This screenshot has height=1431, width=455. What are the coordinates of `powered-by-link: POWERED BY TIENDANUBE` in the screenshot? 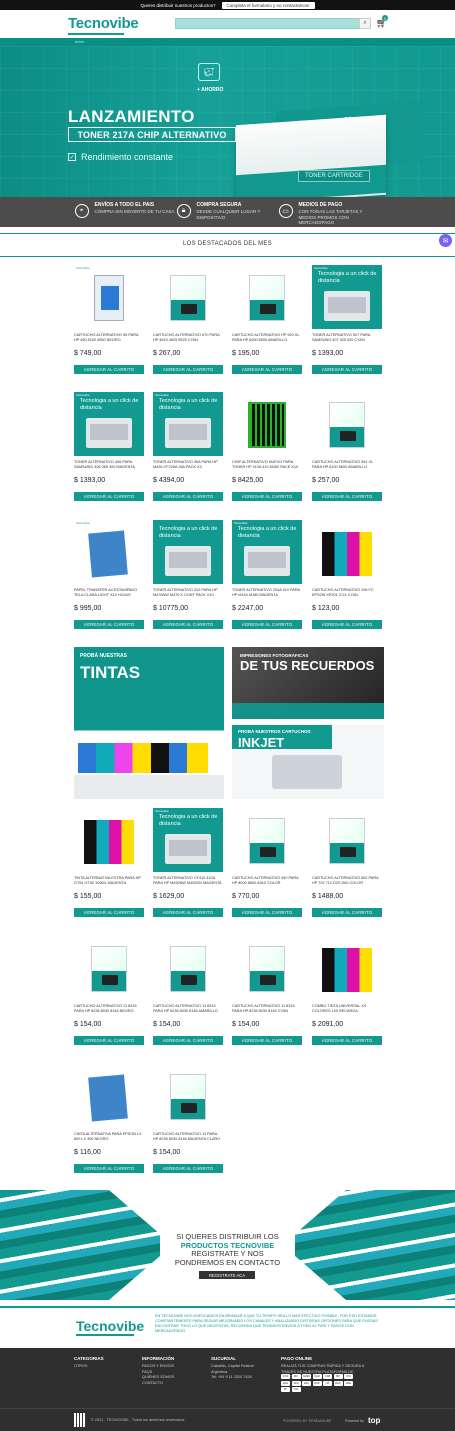 It's located at (307, 1421).